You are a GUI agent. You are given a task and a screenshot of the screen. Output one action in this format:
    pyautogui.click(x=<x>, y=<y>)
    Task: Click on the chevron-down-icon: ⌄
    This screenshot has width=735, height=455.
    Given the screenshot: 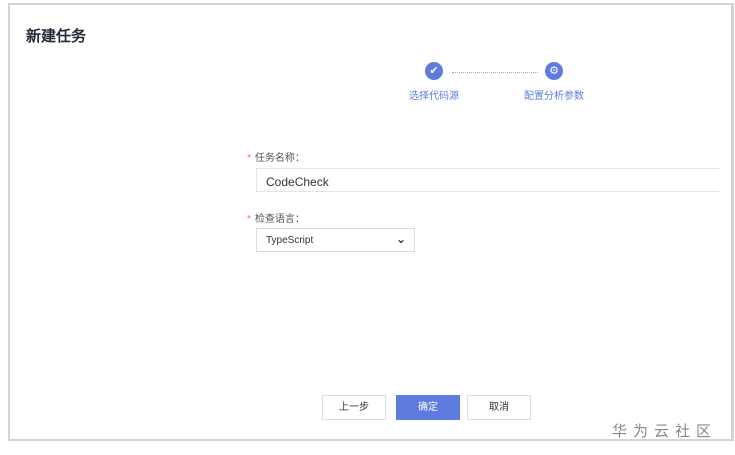 What is the action you would take?
    pyautogui.click(x=400, y=239)
    